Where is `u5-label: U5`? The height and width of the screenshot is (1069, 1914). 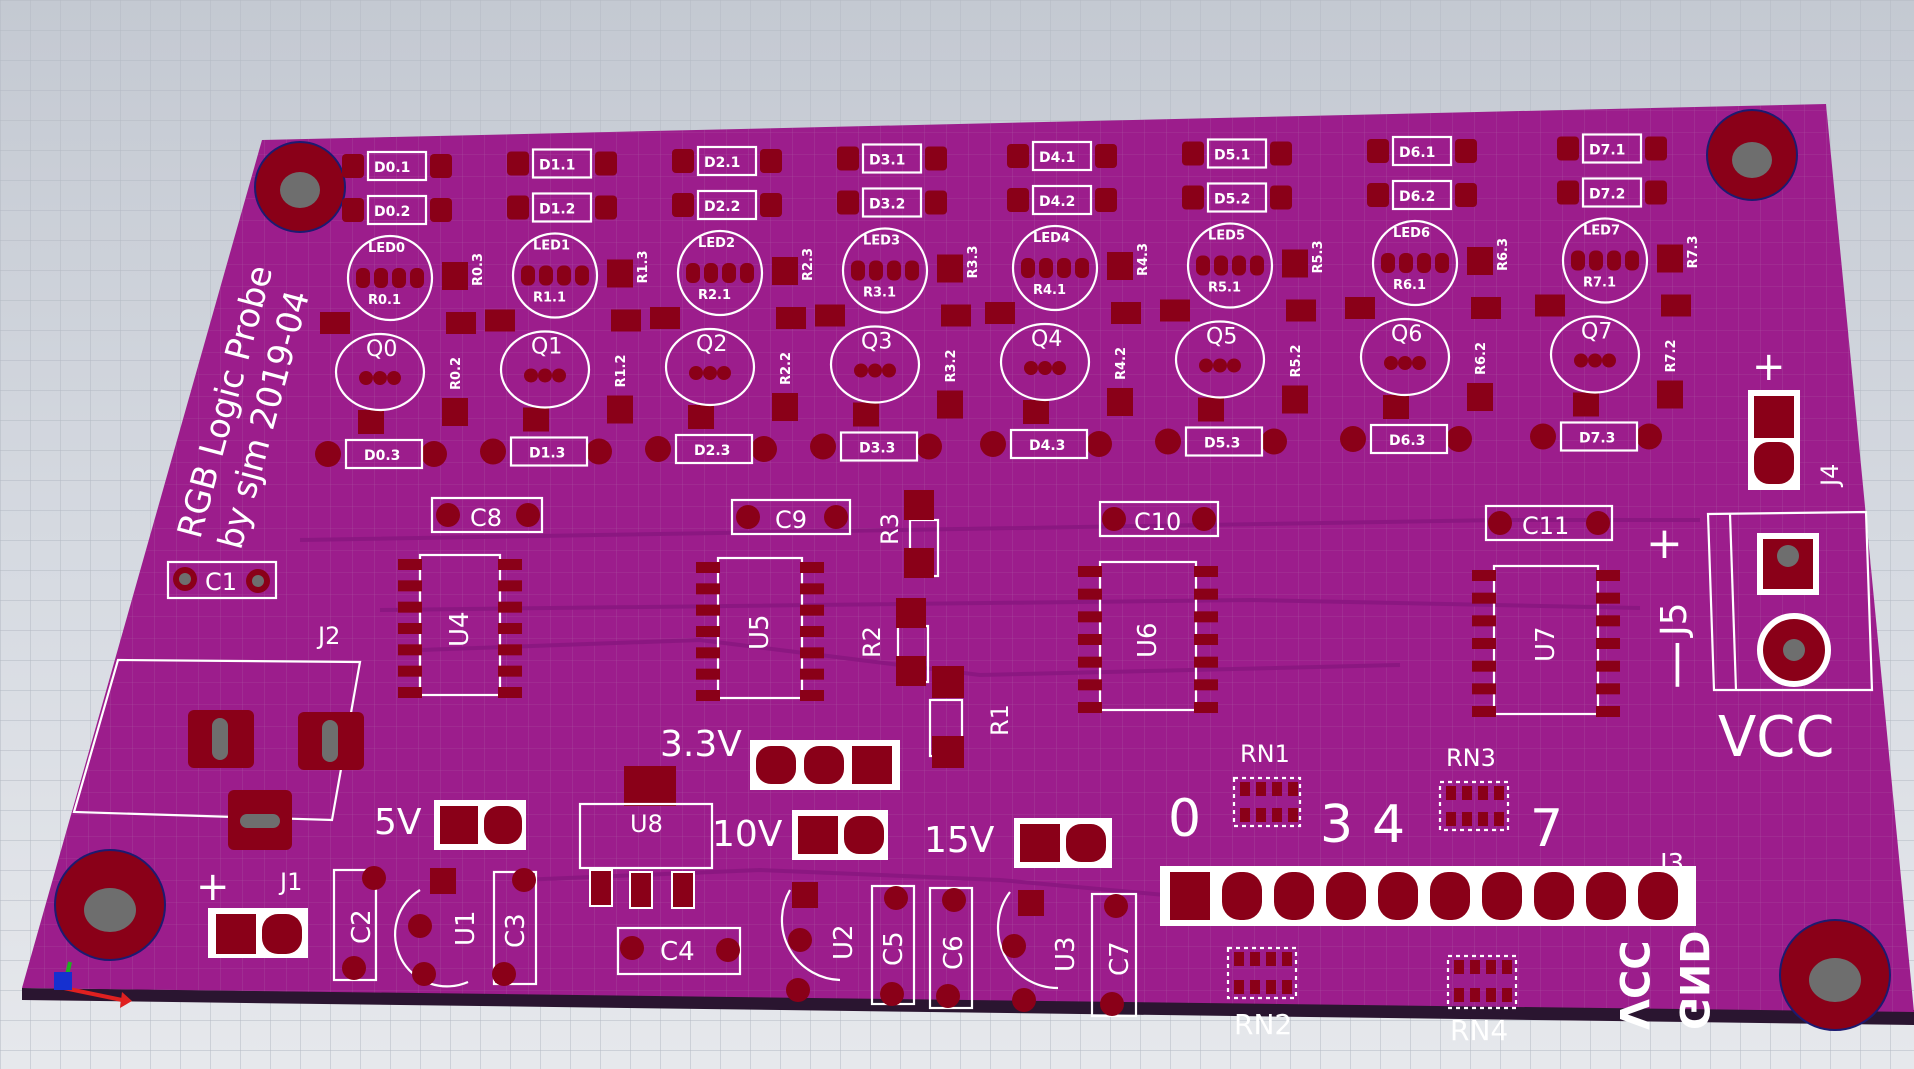 u5-label: U5 is located at coordinates (760, 632).